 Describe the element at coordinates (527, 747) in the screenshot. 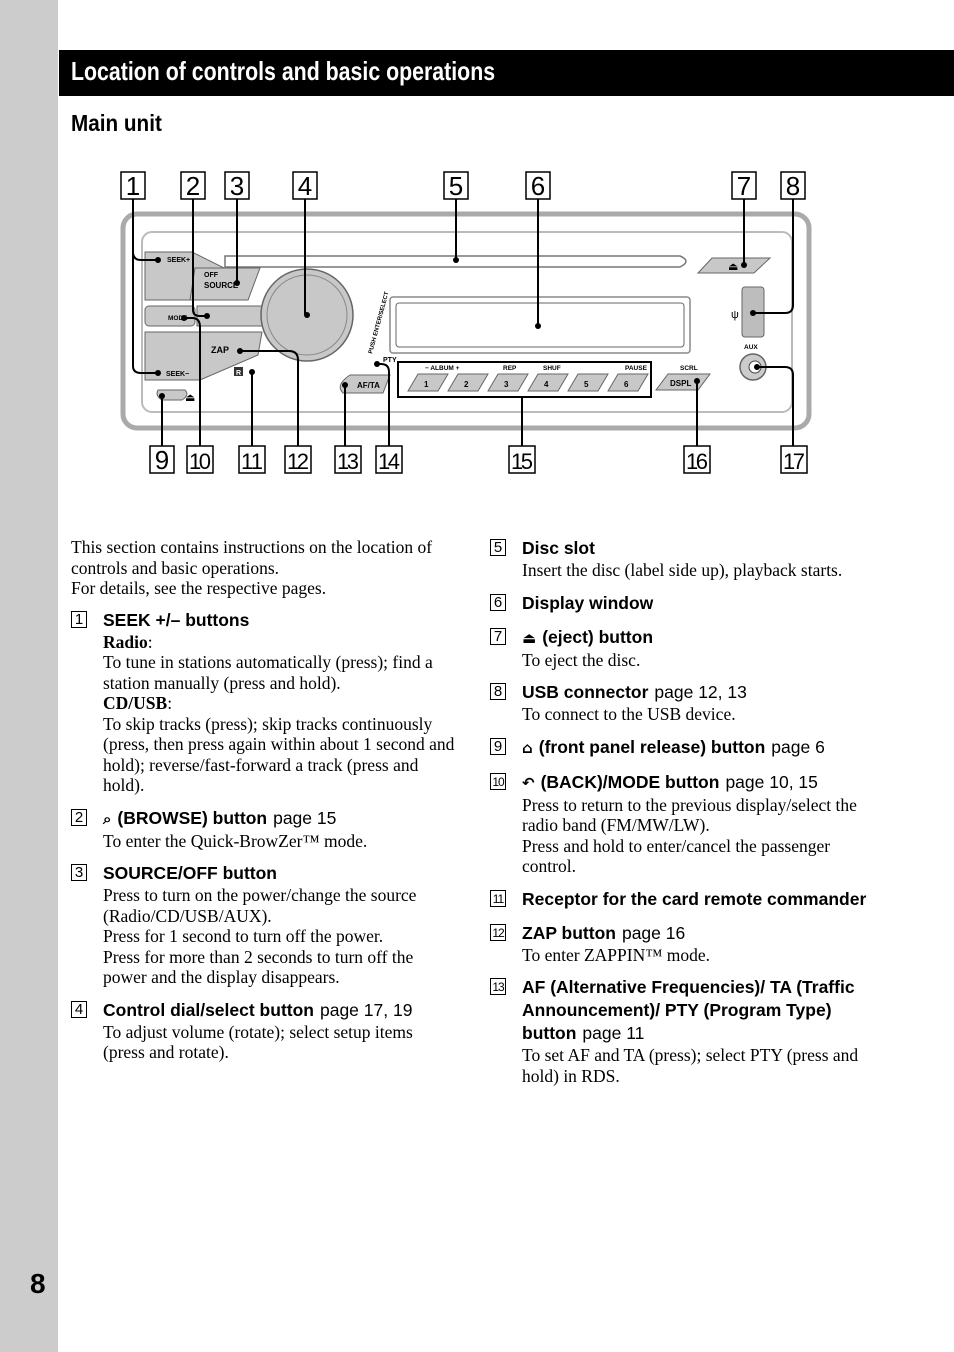

I see `front-panel-release-icon: ⌂` at that location.